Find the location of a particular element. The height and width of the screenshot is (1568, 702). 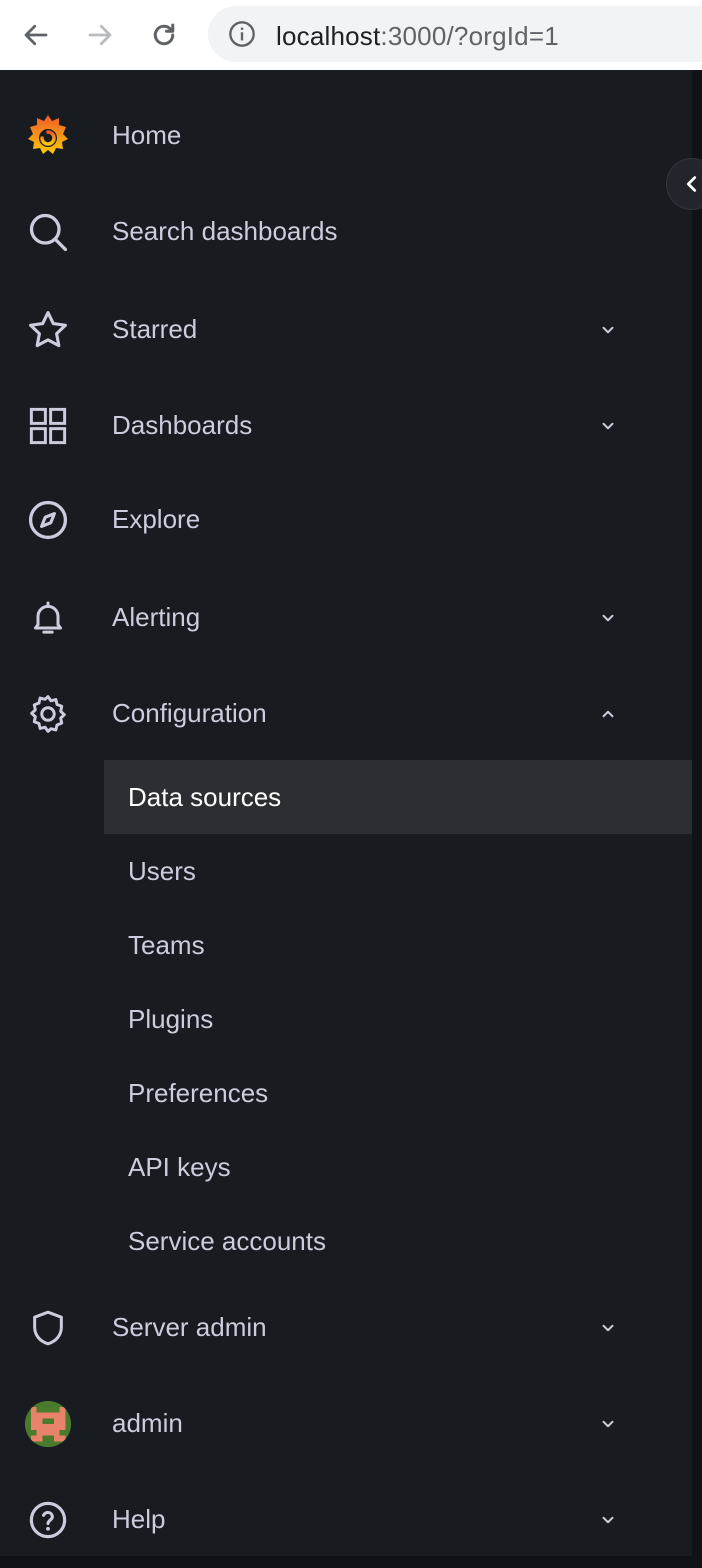

shield-icon is located at coordinates (48, 1328).